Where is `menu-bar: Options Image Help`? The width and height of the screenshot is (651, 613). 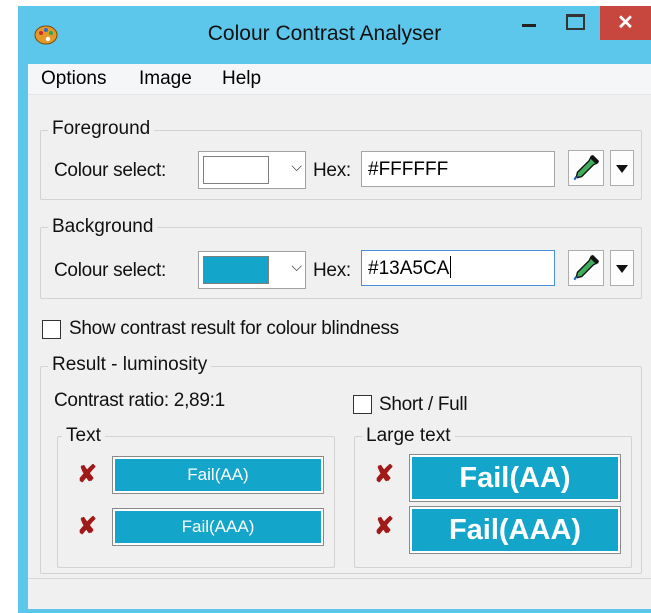
menu-bar: Options Image Help is located at coordinates (339, 79).